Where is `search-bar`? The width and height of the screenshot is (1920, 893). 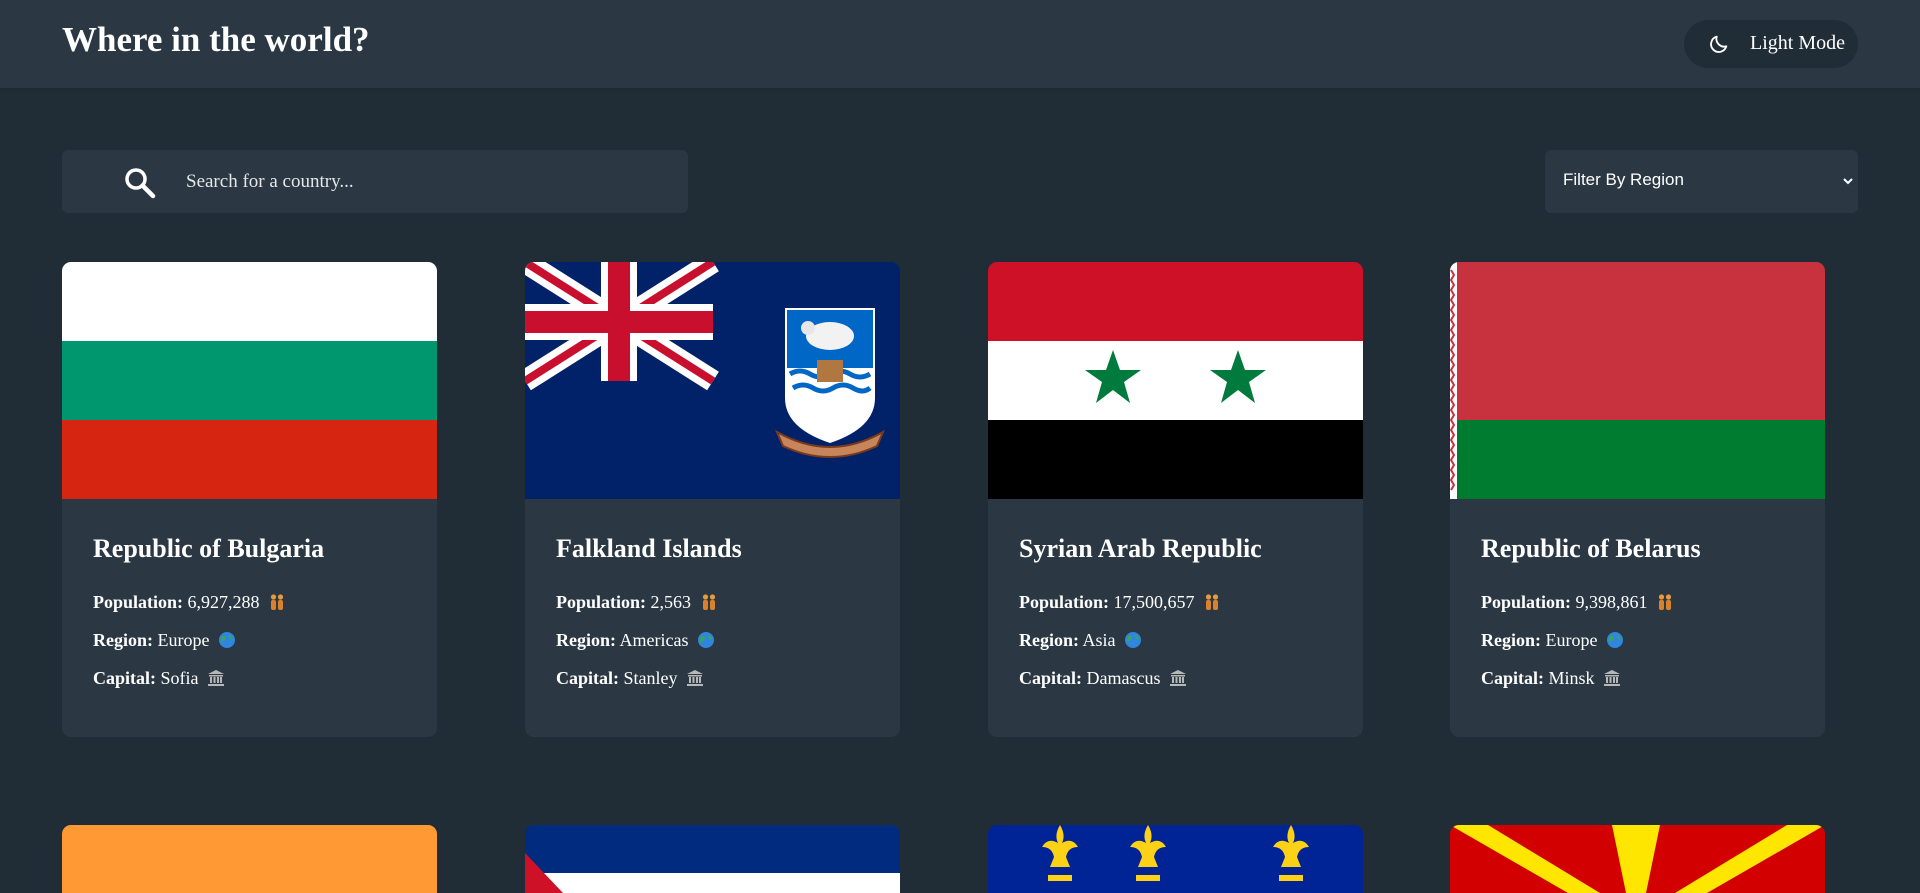 search-bar is located at coordinates (375, 181).